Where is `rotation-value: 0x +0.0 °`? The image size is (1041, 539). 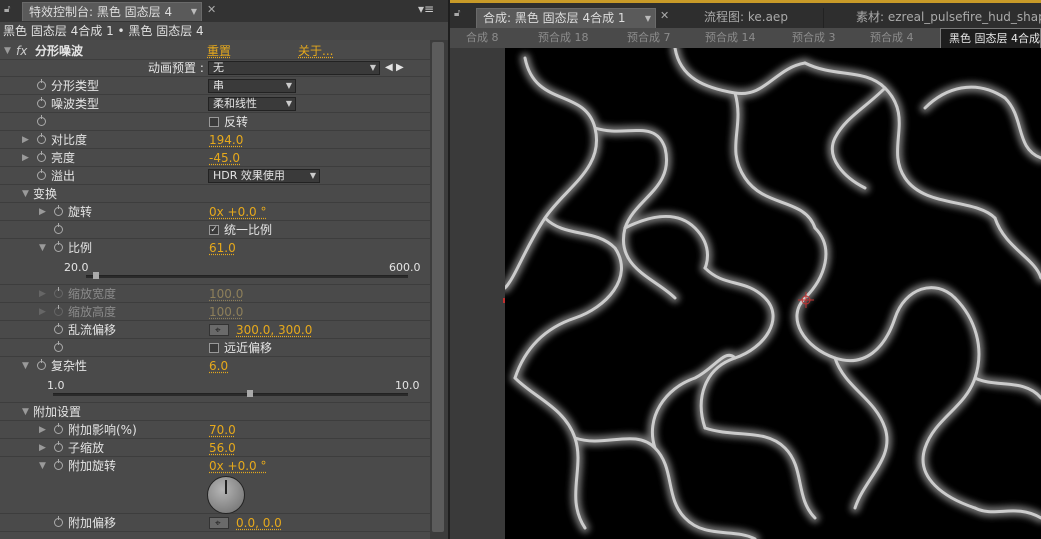 rotation-value: 0x +0.0 ° is located at coordinates (238, 212).